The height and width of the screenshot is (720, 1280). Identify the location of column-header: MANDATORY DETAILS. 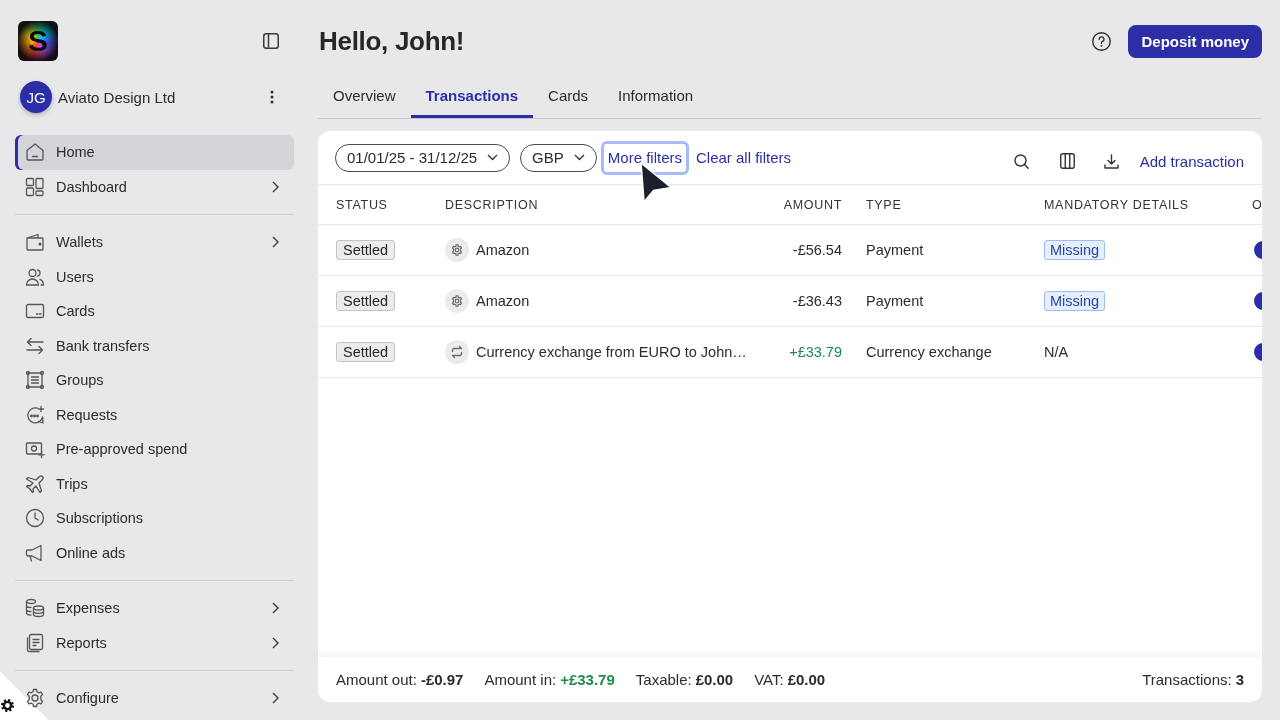
(1116, 204).